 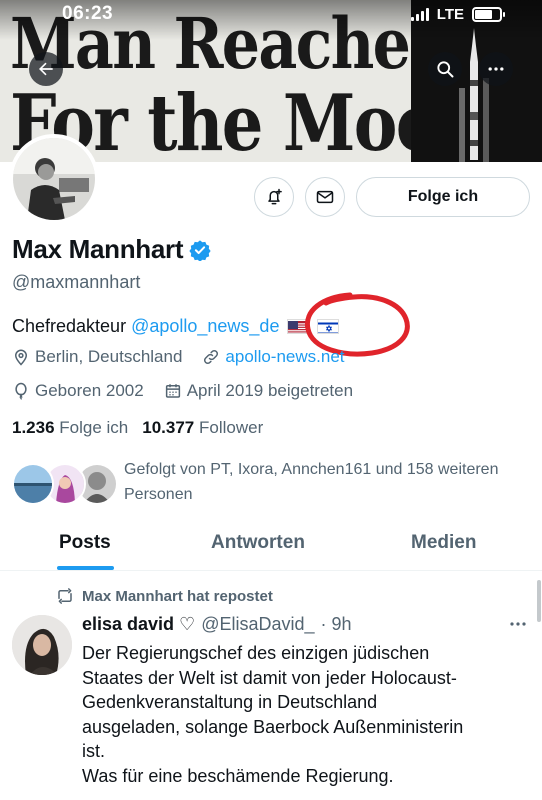 I want to click on tab-media: Medien, so click(x=443, y=543).